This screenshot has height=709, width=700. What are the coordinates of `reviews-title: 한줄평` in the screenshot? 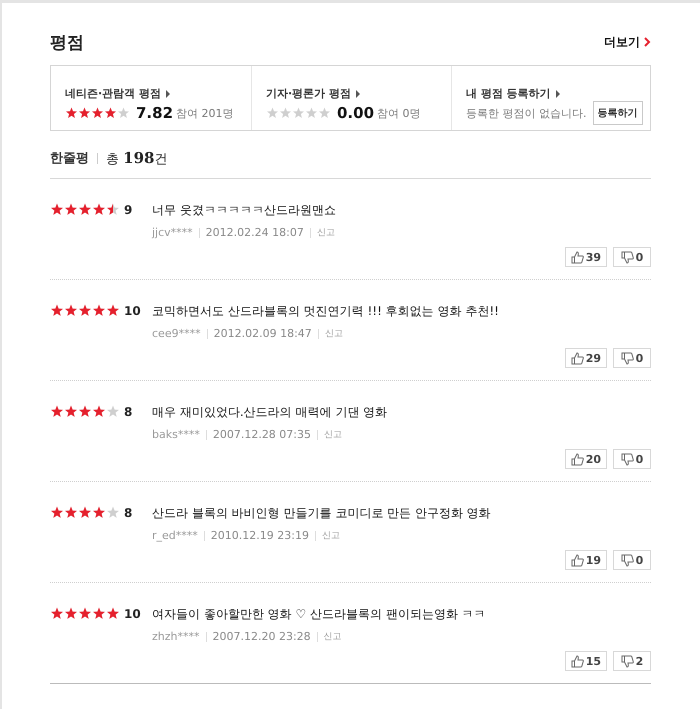 It's located at (69, 158).